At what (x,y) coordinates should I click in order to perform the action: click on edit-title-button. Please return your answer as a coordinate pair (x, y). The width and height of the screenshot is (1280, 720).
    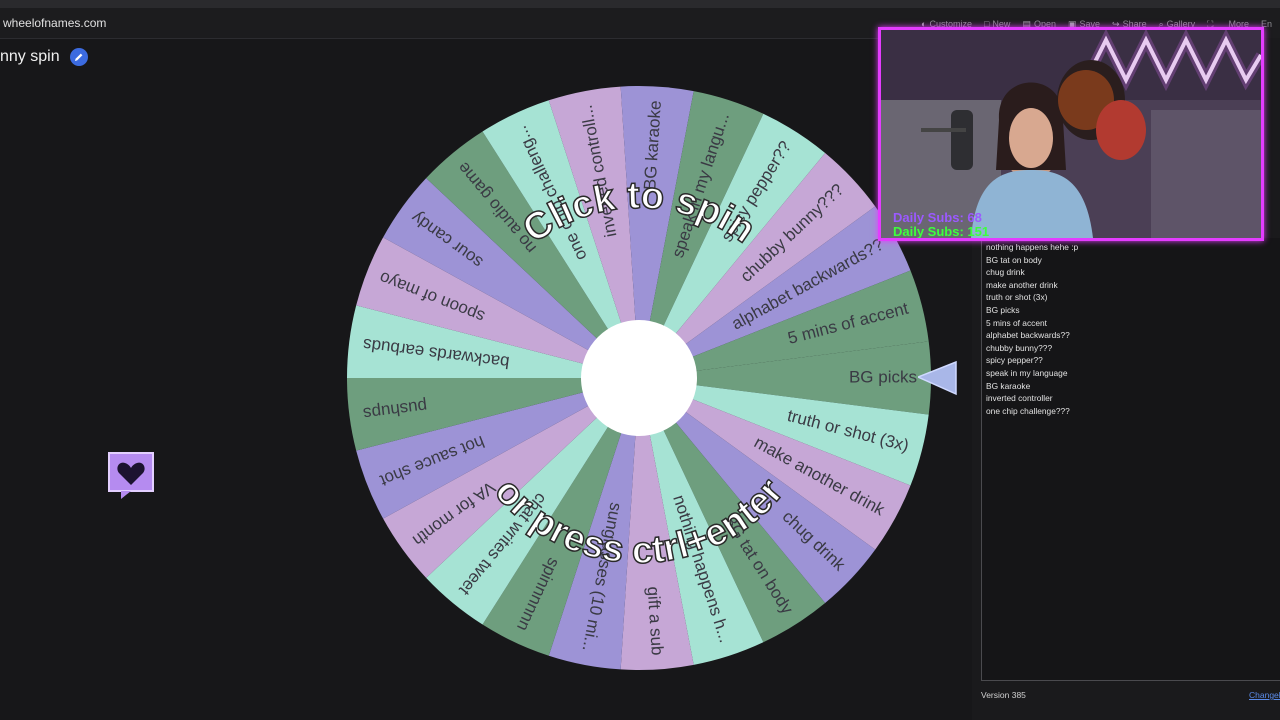
    Looking at the image, I should click on (78, 57).